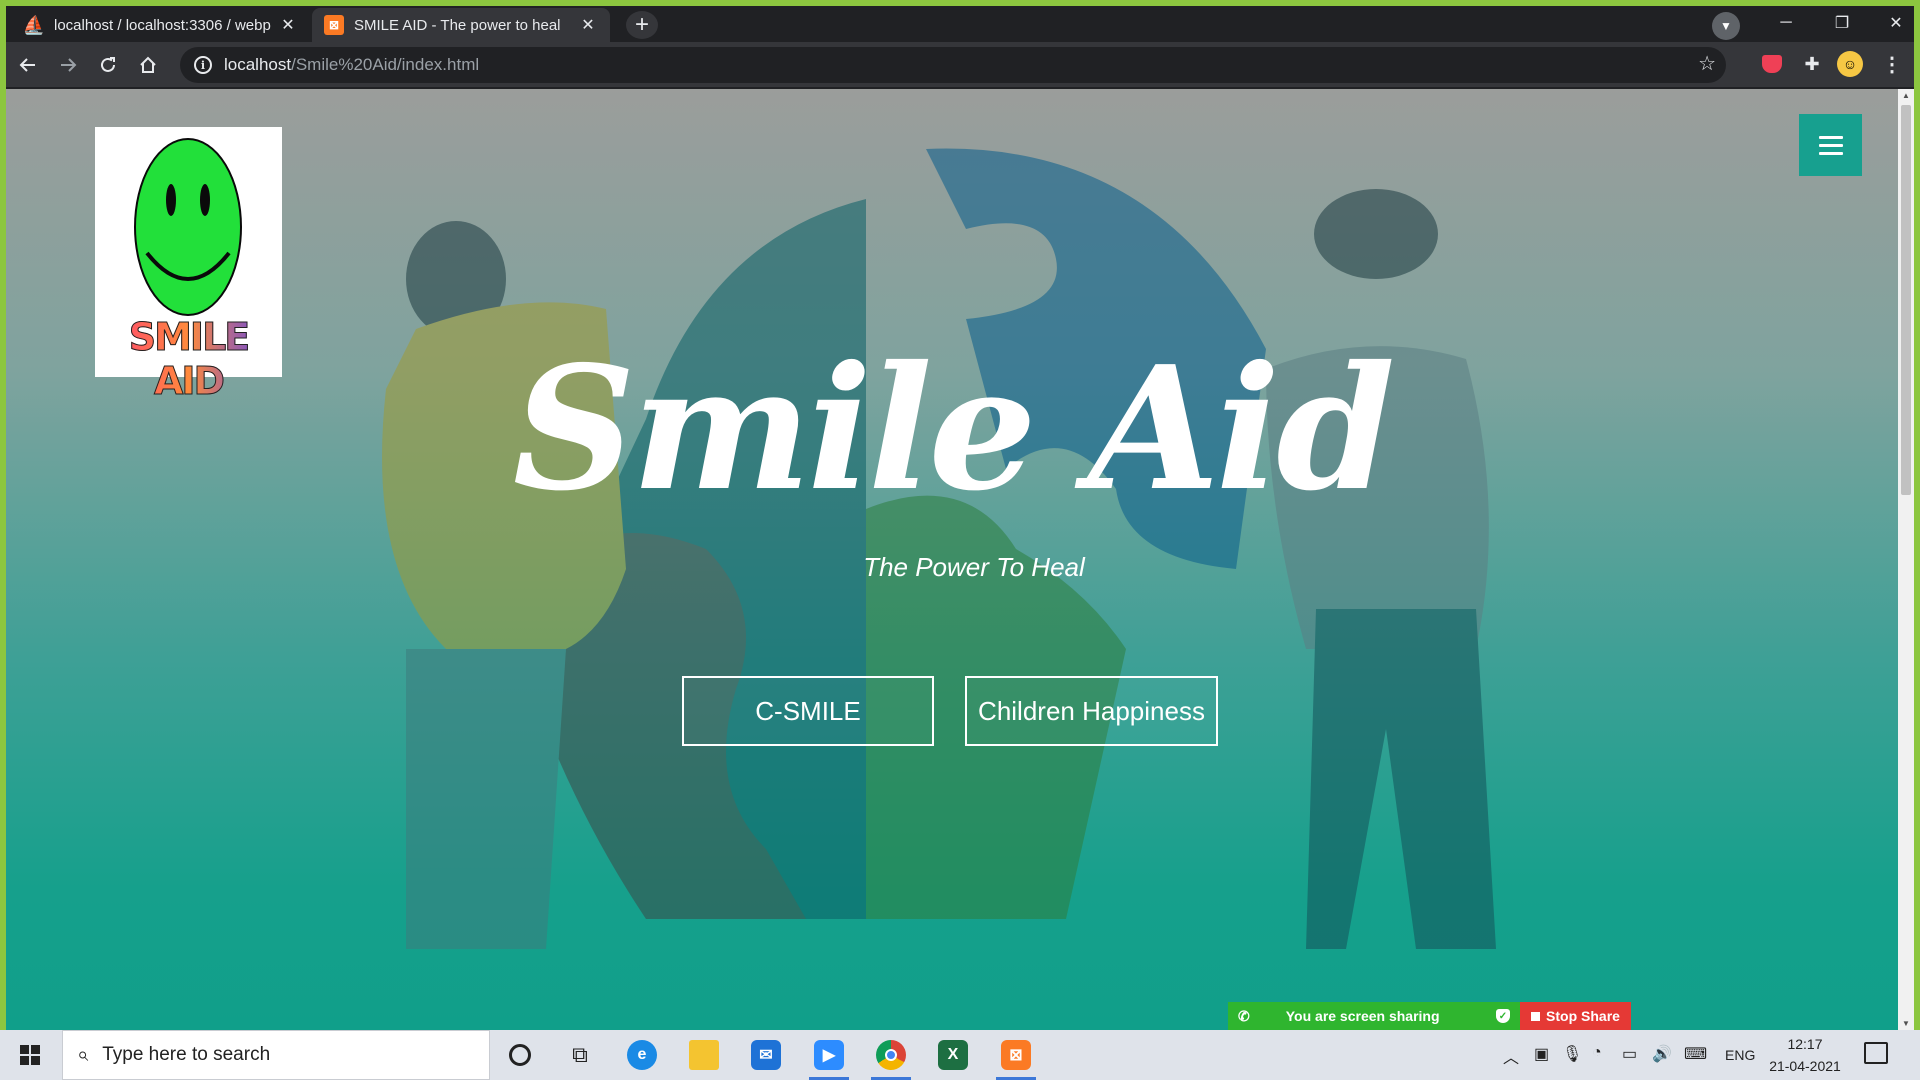 The height and width of the screenshot is (1080, 1920). I want to click on screen-sharing-label: You are screen sharing, so click(1362, 1016).